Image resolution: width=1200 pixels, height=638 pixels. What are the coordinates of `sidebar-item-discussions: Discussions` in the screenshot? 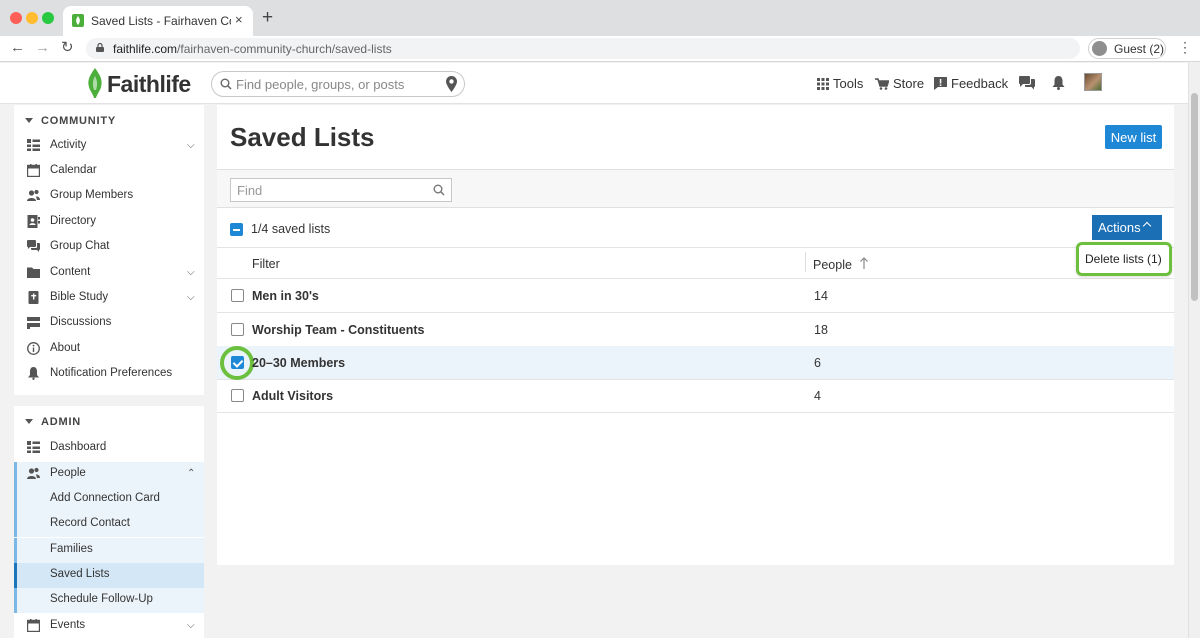 It's located at (109, 323).